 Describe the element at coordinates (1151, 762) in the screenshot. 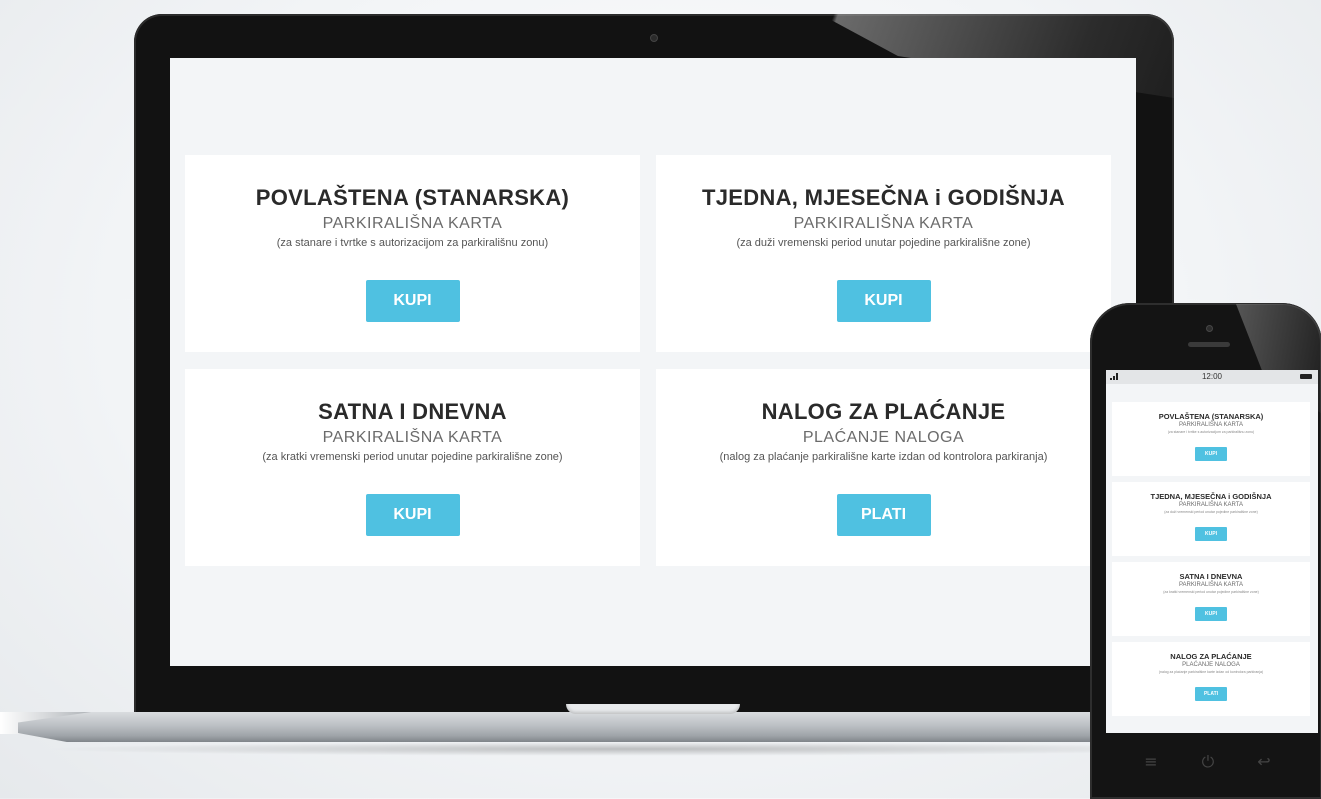

I see `menu-icon: ≡` at that location.